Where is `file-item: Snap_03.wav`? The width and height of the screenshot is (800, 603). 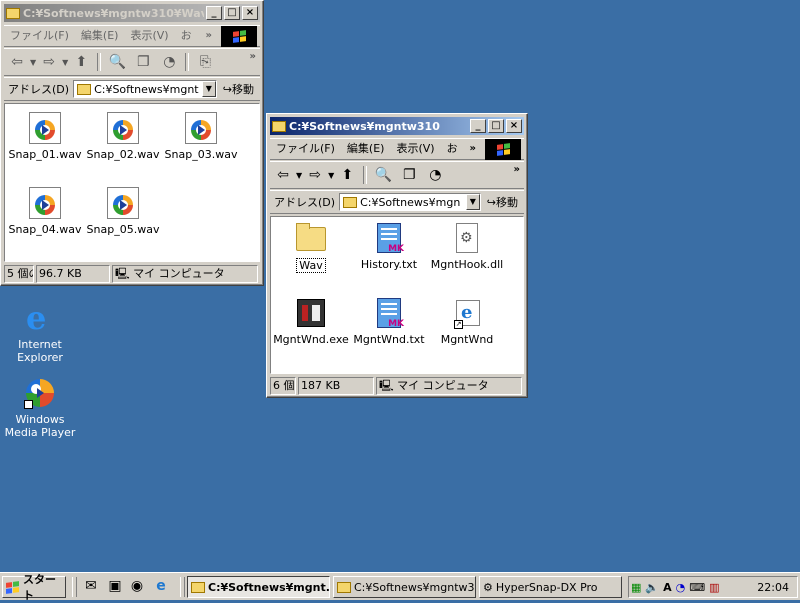 file-item: Snap_03.wav is located at coordinates (201, 136).